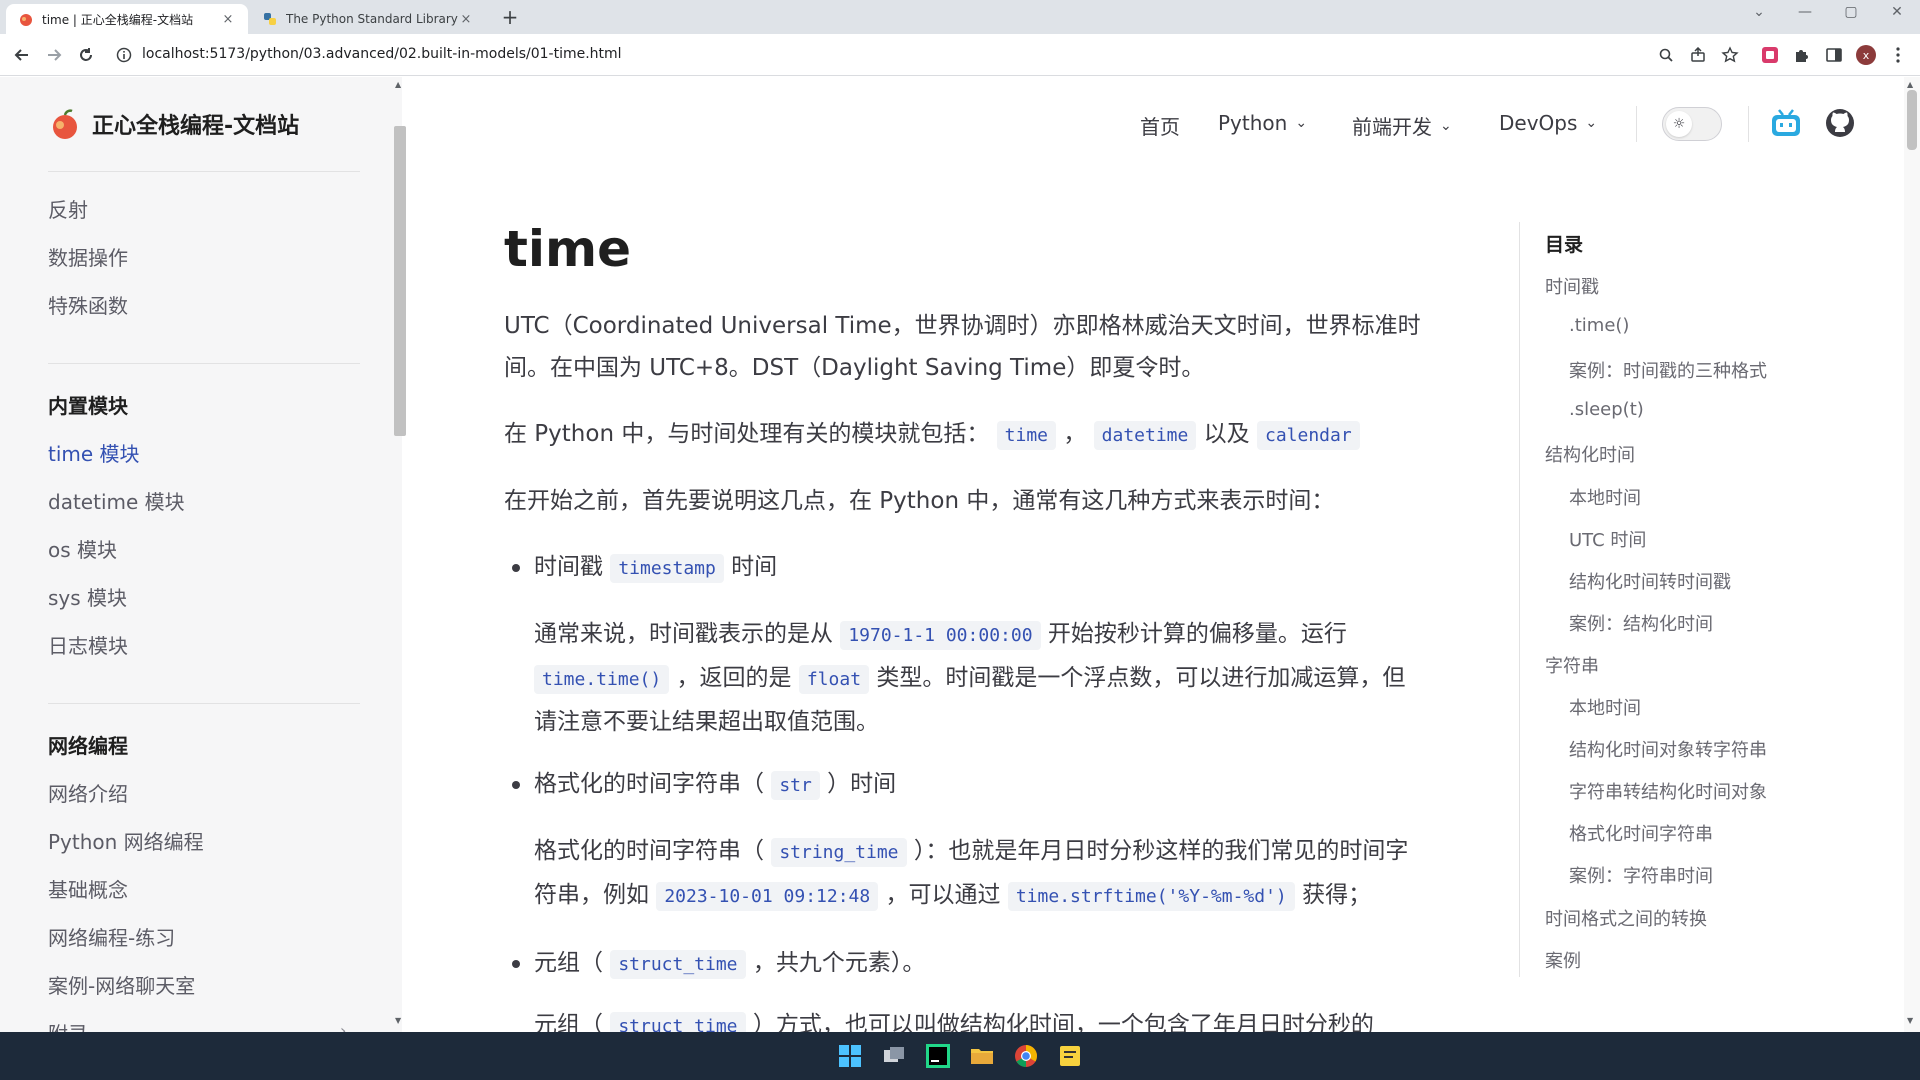 The image size is (1920, 1080). I want to click on sidebar-item-os-module: os 模块, so click(82, 548).